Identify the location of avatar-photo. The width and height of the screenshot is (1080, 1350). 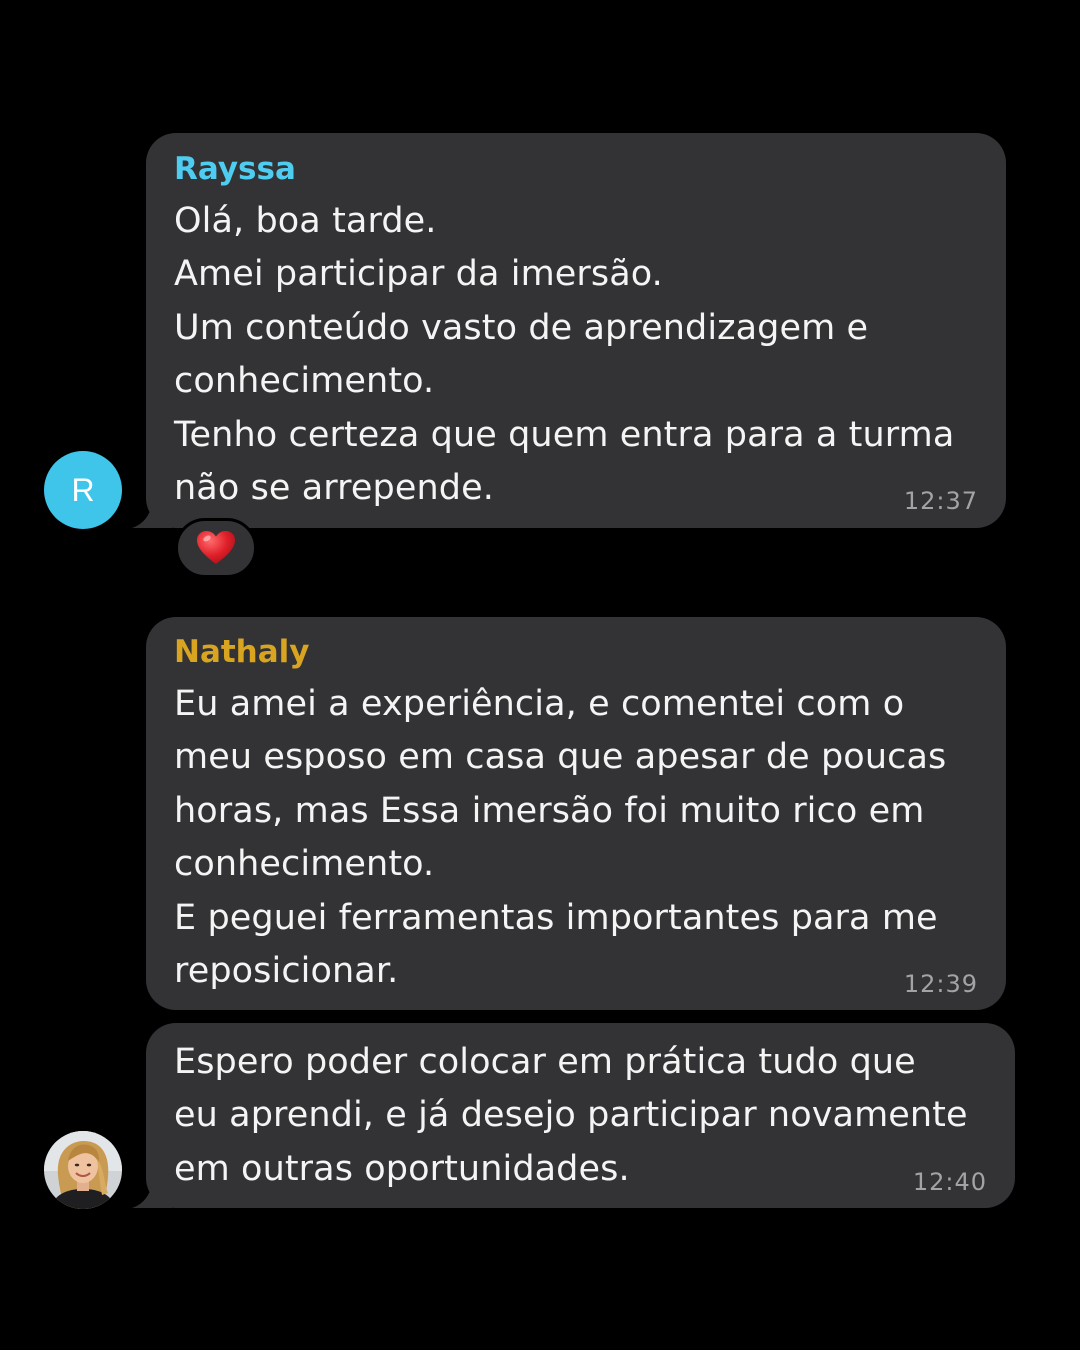
(83, 1170).